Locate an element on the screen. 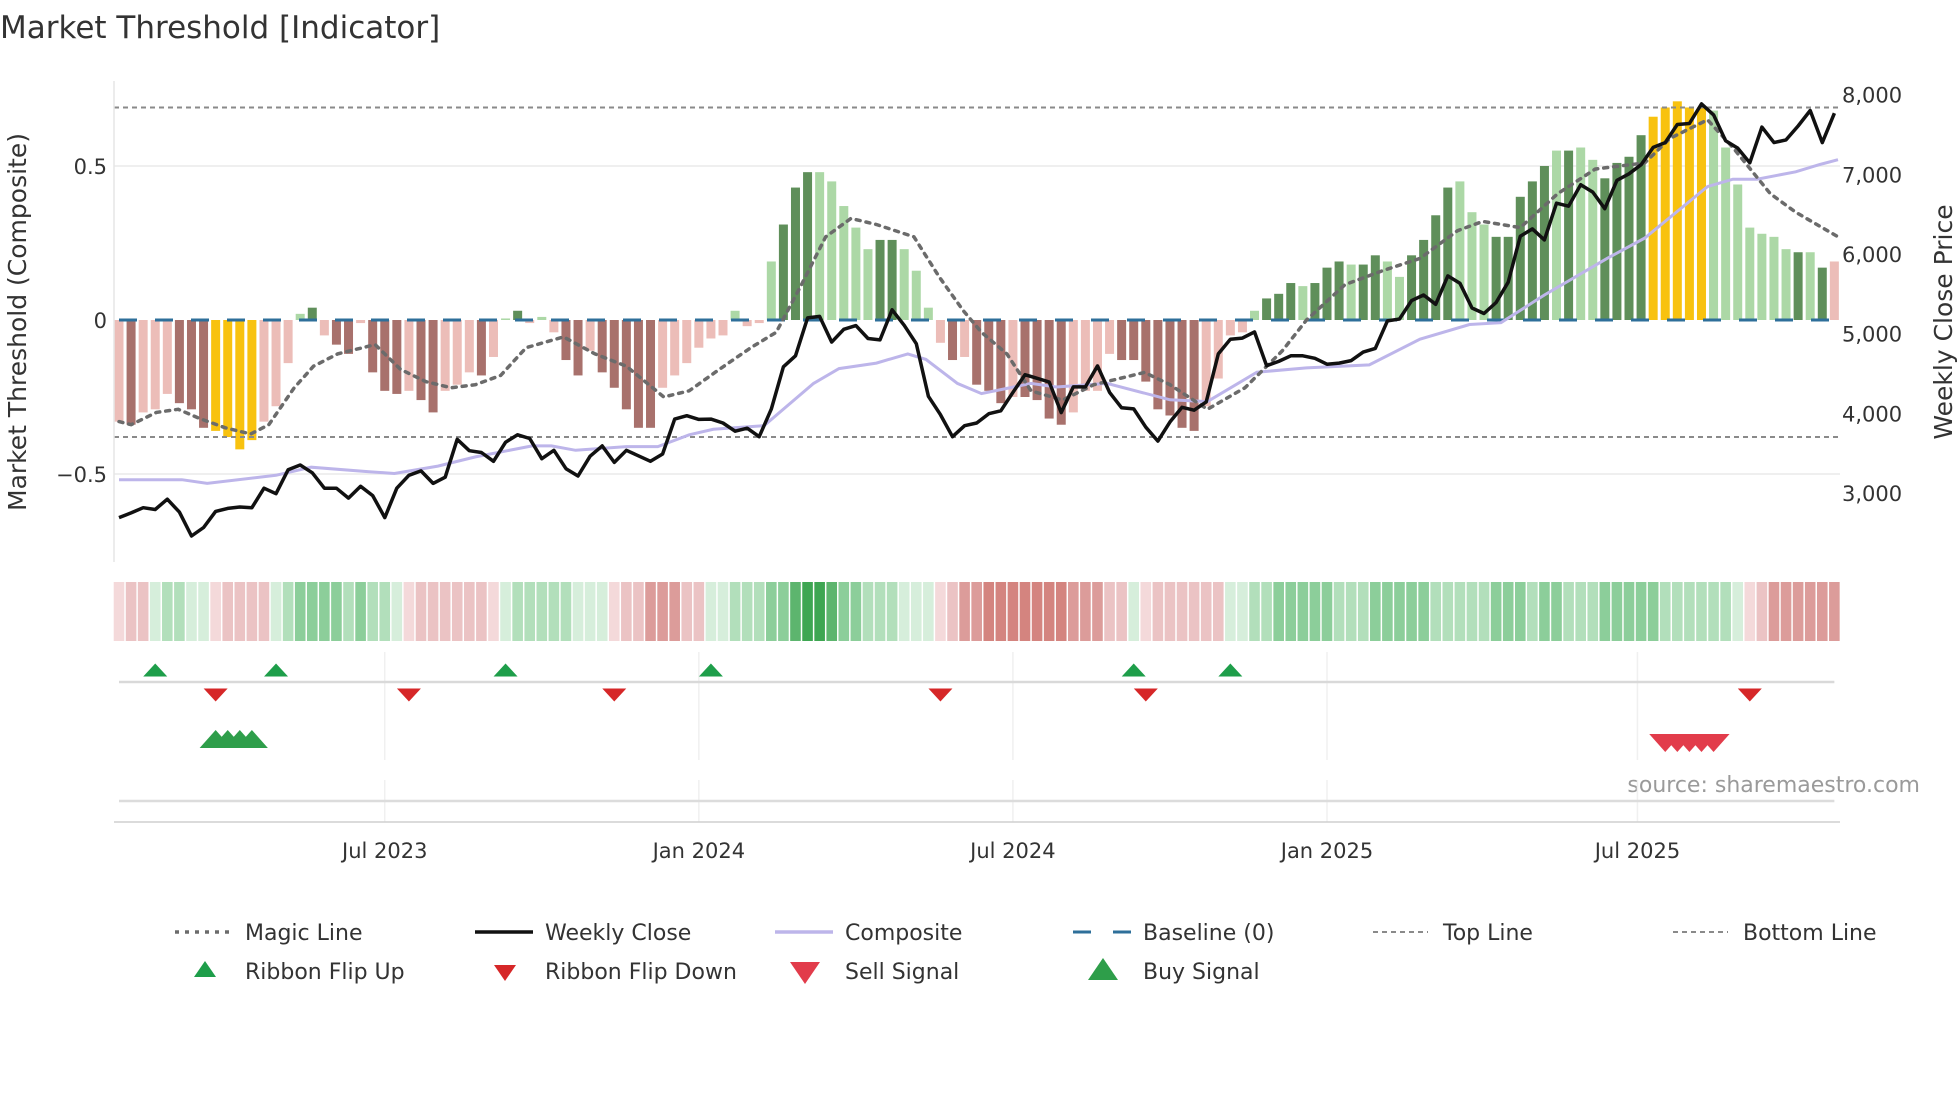 The height and width of the screenshot is (1102, 1960). x-tick-label: Jul 2023 is located at coordinates (383, 851).